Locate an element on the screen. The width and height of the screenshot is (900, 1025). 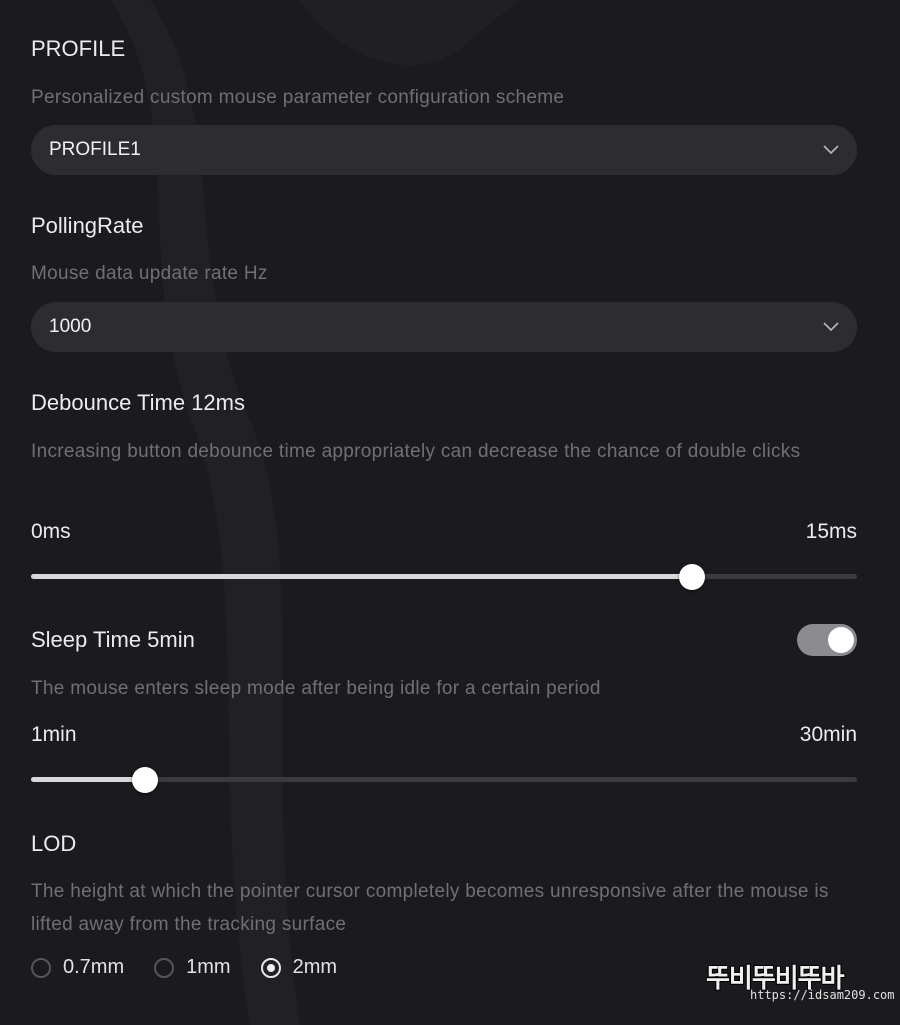
lod-radio-group: 0.7mm 1mm 2mm is located at coordinates (199, 967).